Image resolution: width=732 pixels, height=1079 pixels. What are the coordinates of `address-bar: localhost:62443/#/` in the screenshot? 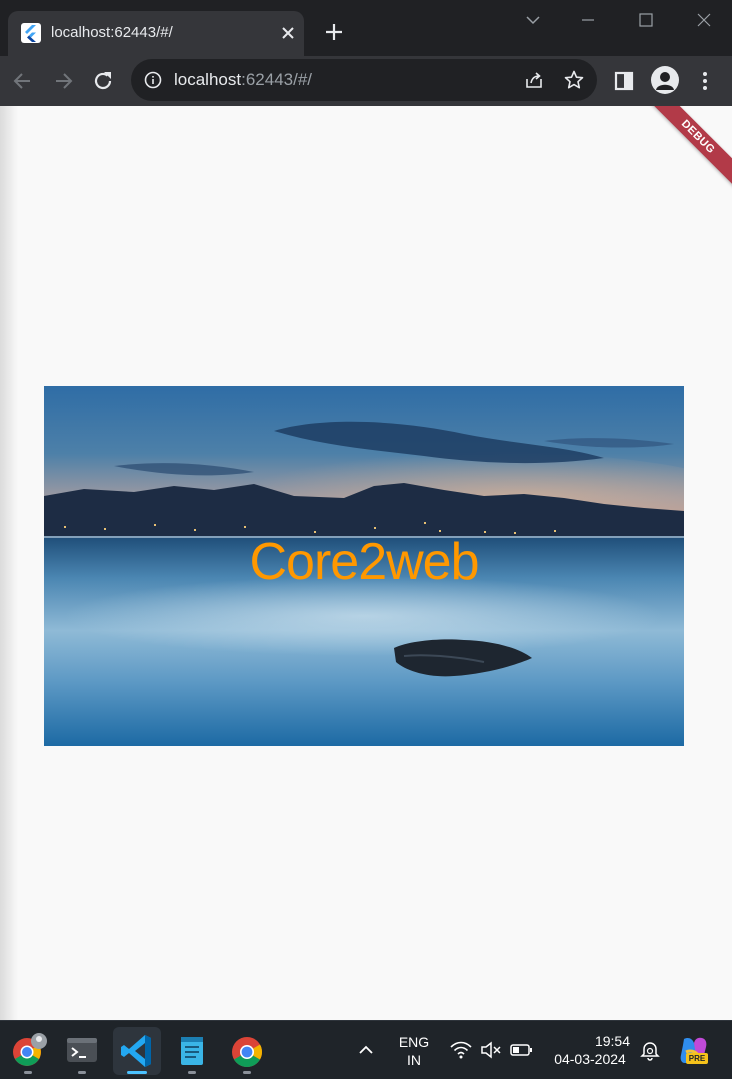 It's located at (364, 80).